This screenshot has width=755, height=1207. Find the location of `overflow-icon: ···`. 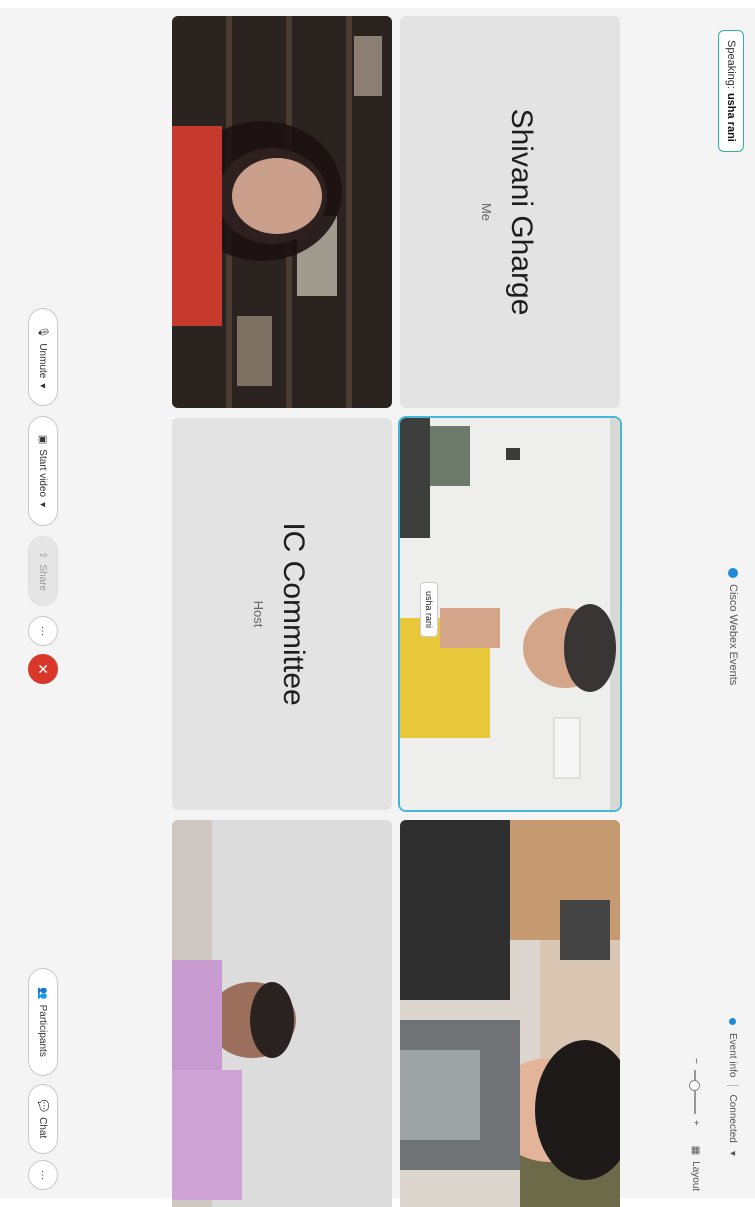

overflow-icon: ··· is located at coordinates (43, 1175).